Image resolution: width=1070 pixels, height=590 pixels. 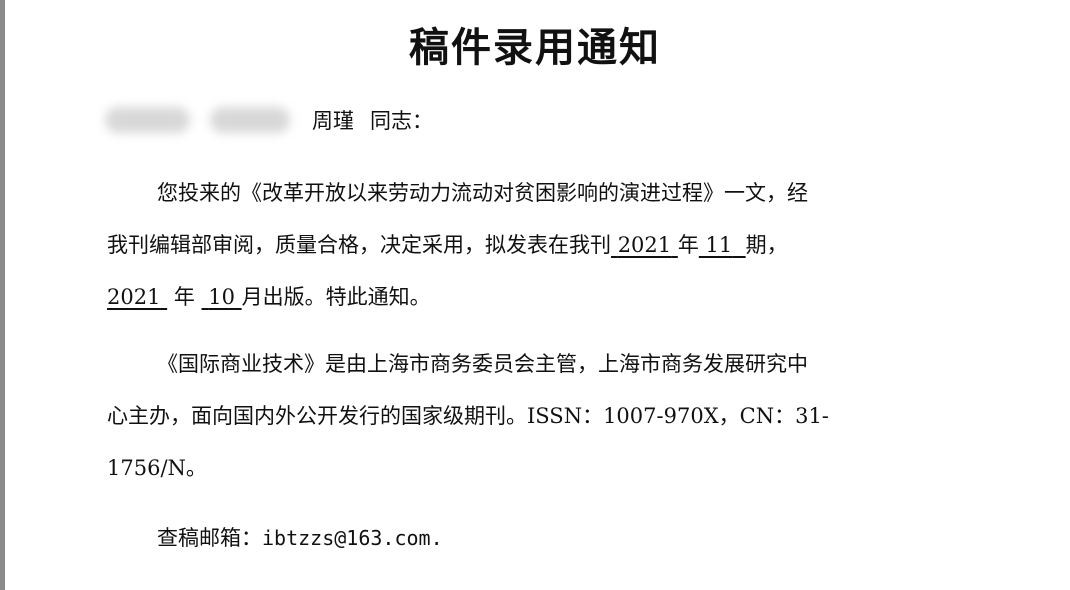 I want to click on publication-year: 2021, so click(x=134, y=297).